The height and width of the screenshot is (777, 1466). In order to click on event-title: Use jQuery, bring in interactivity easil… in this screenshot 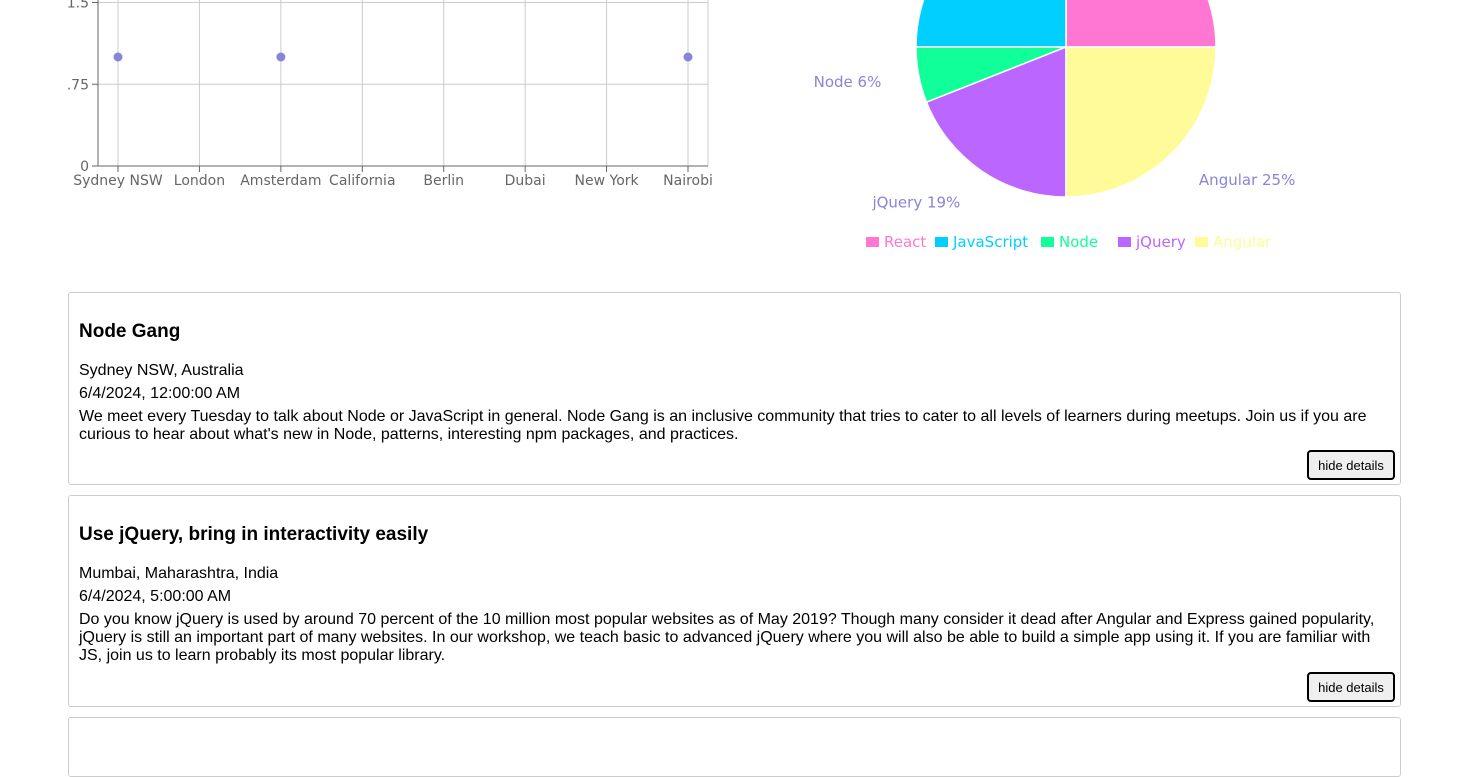, I will do `click(254, 534)`.